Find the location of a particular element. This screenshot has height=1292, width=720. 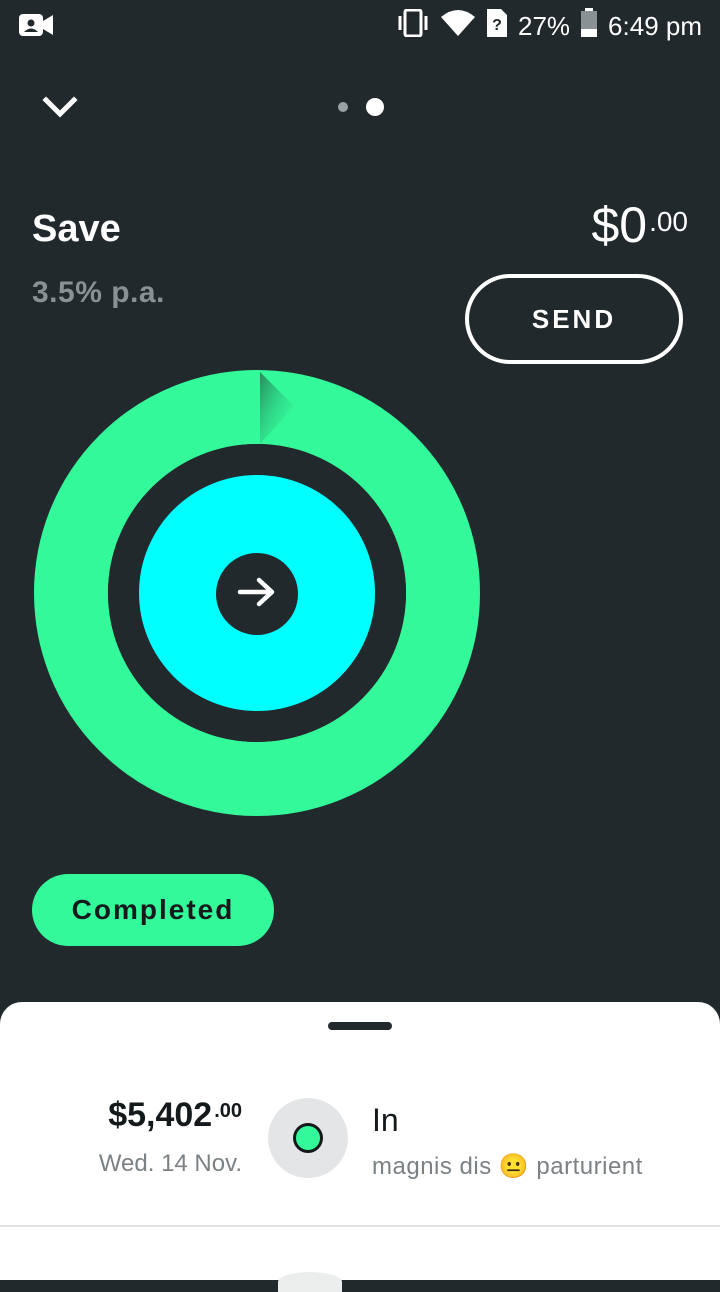

transaction-amount: $5,402 .00 is located at coordinates (175, 1115).